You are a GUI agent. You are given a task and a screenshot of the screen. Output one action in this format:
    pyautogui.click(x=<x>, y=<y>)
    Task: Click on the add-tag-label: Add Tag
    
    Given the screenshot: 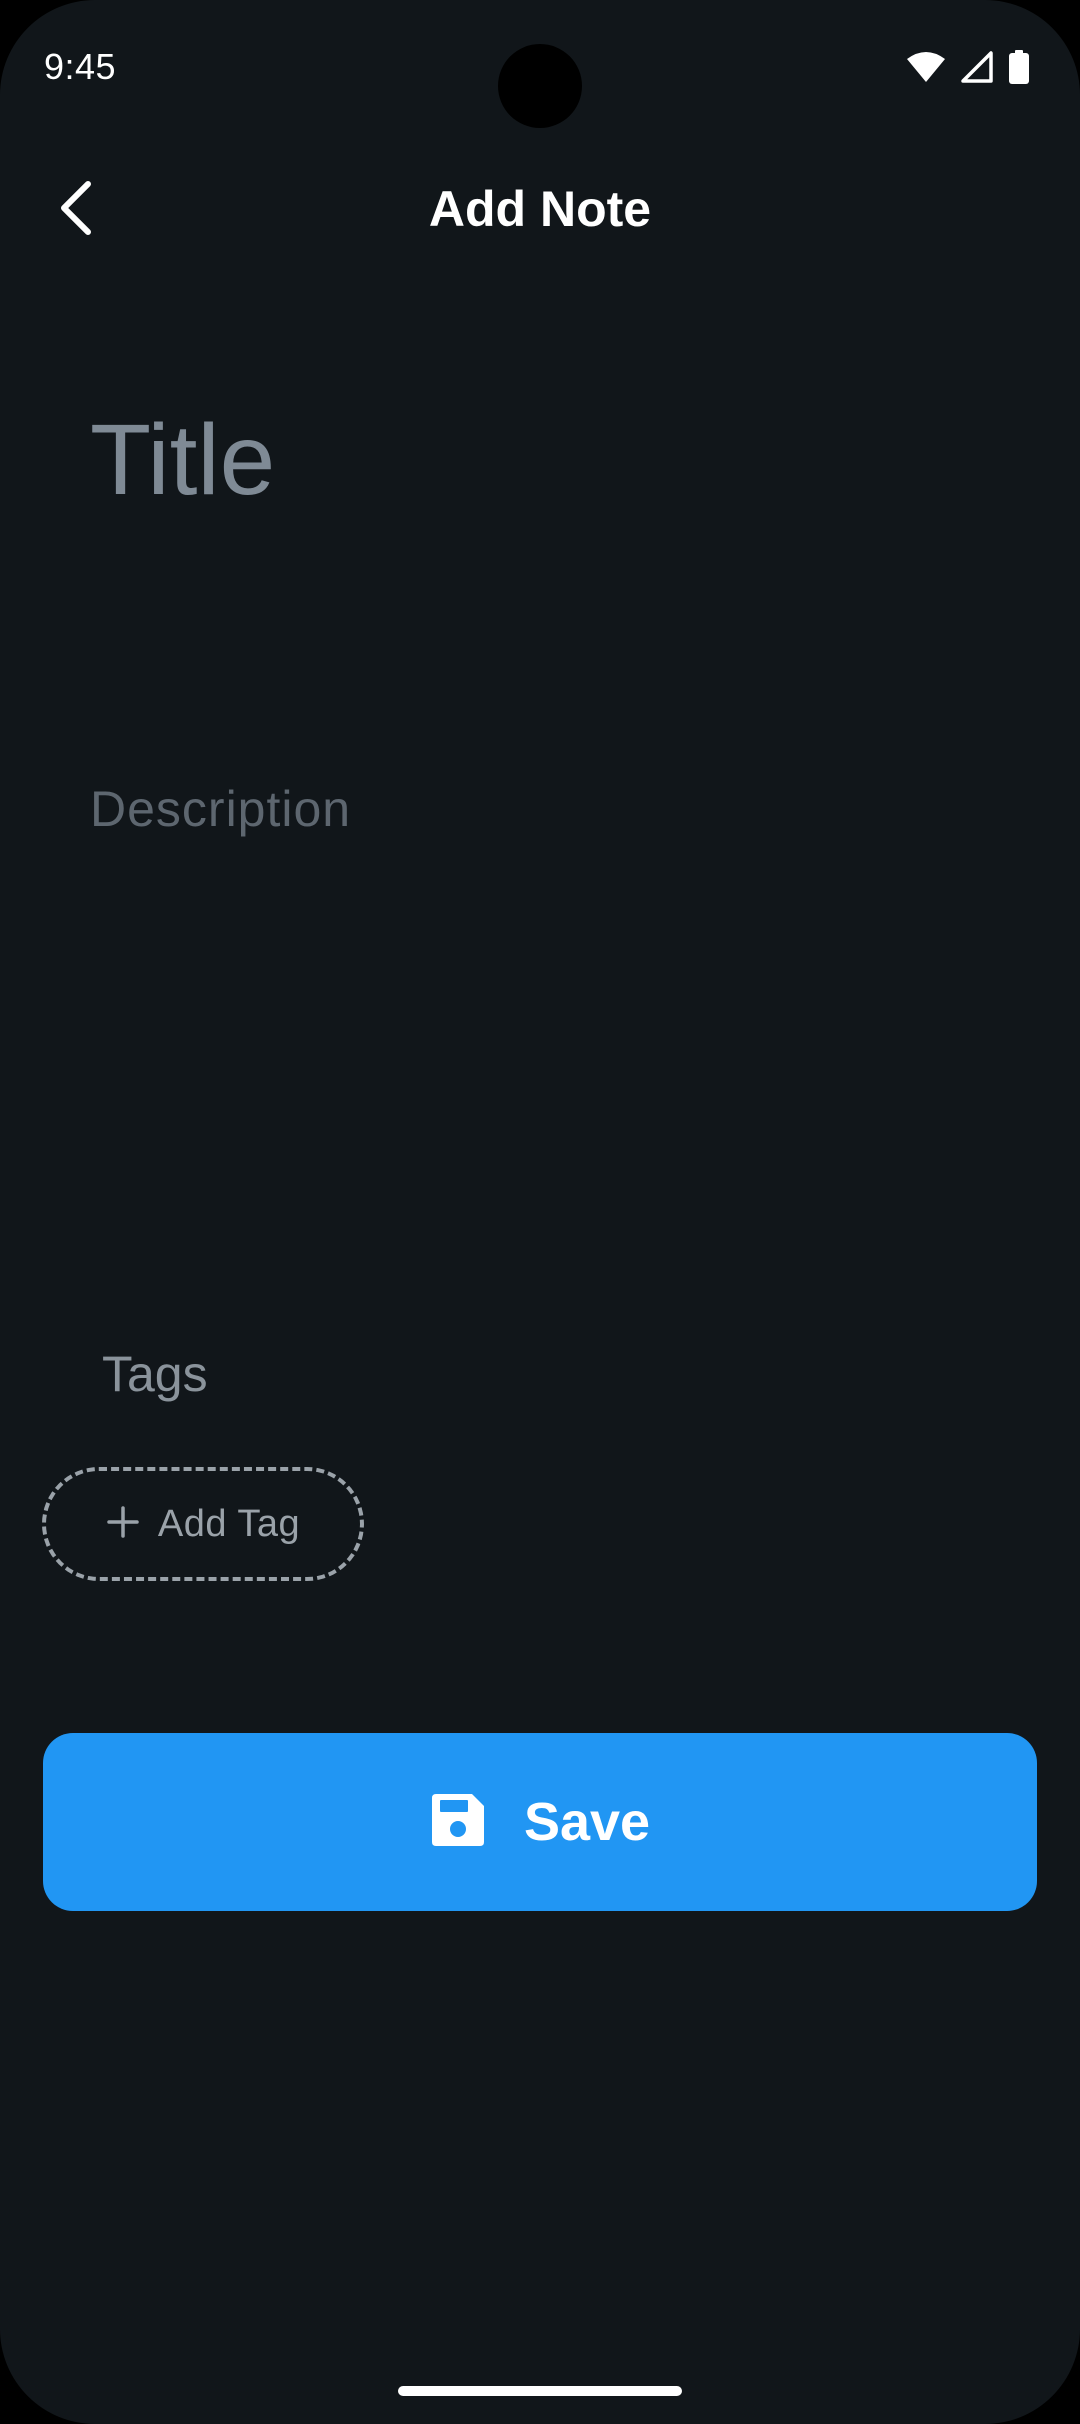 What is the action you would take?
    pyautogui.click(x=229, y=1523)
    